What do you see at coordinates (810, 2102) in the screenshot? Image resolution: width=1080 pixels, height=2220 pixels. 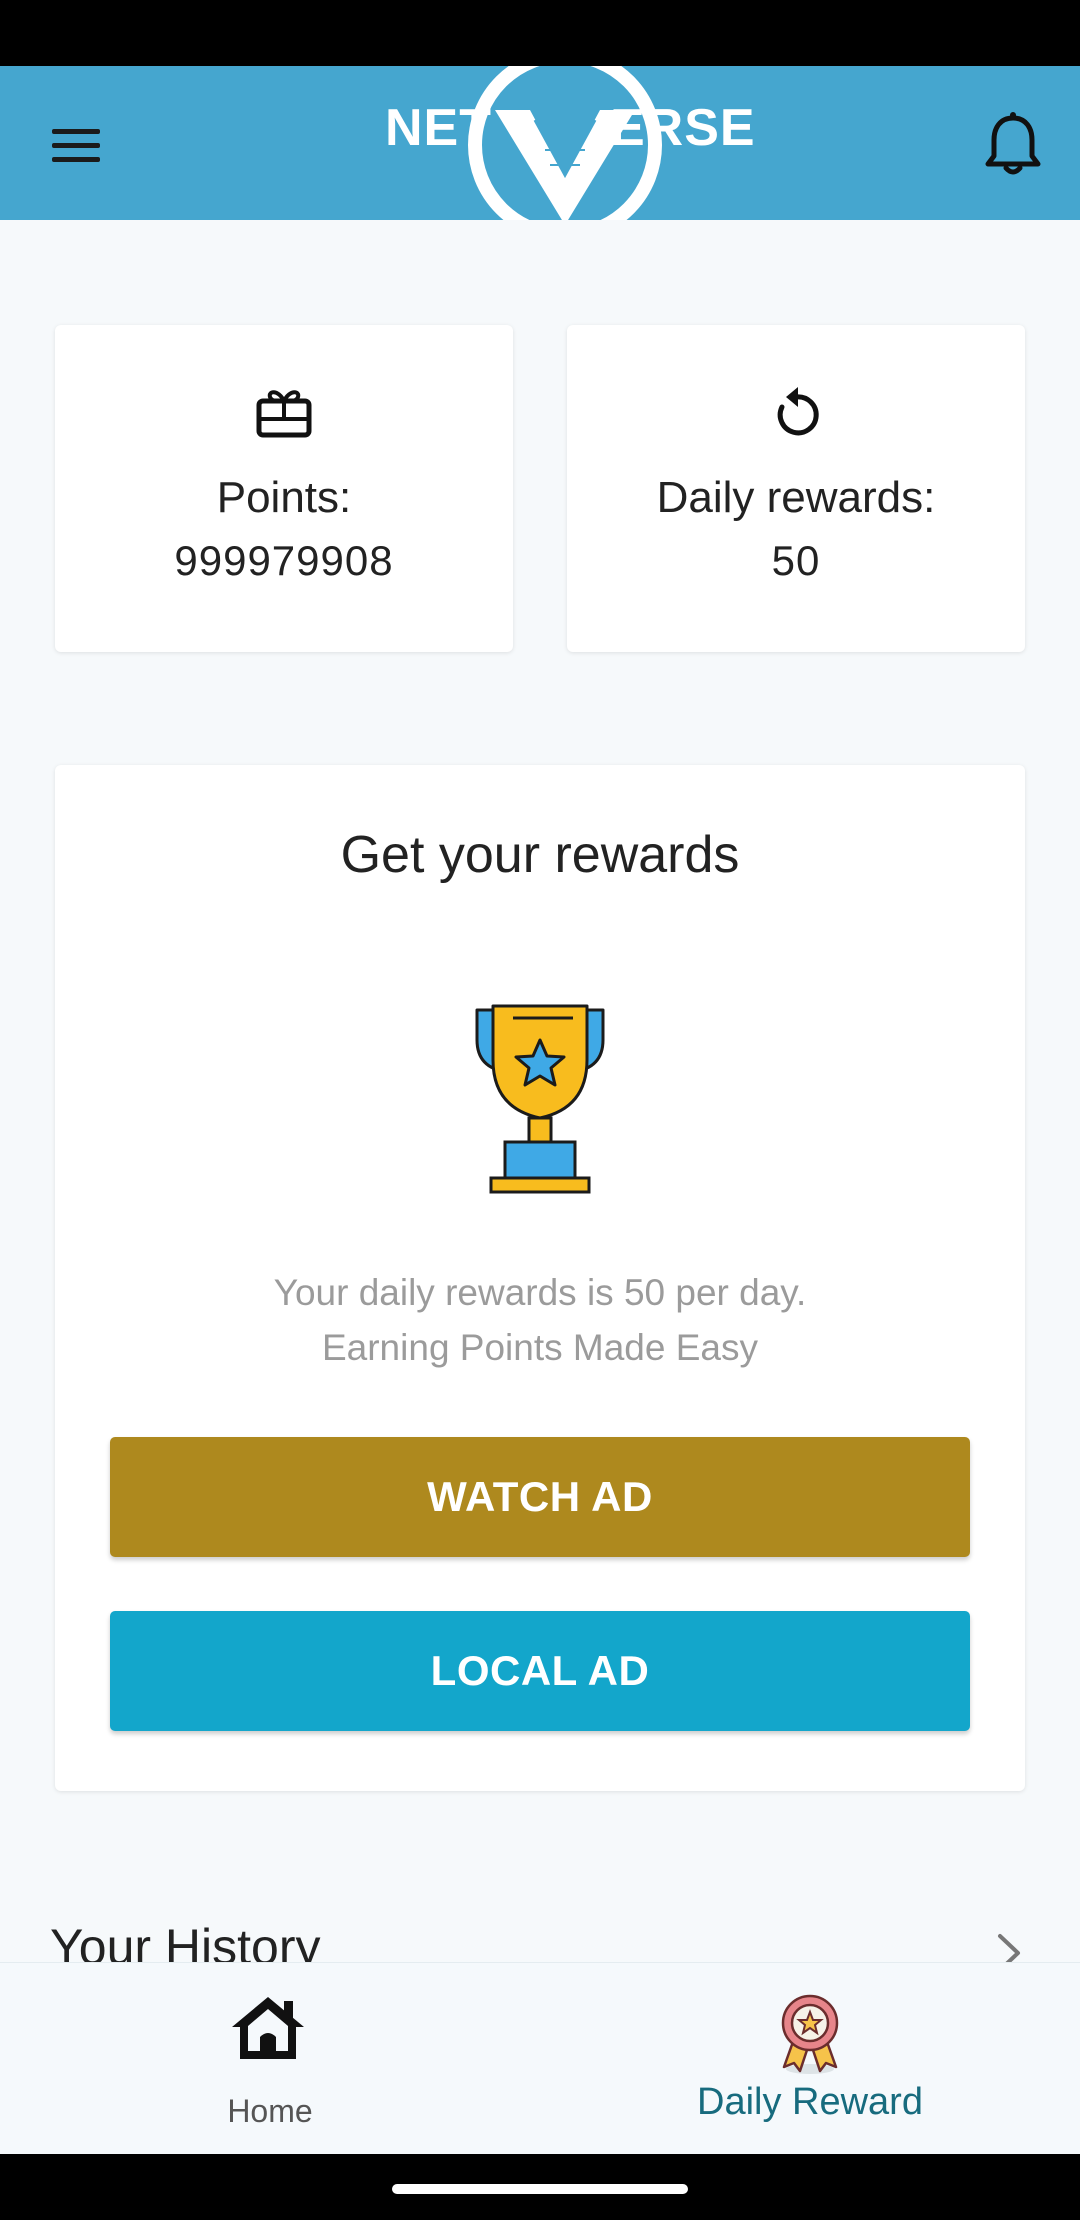 I see `nav-daily-reward-label: Daily Reward` at bounding box center [810, 2102].